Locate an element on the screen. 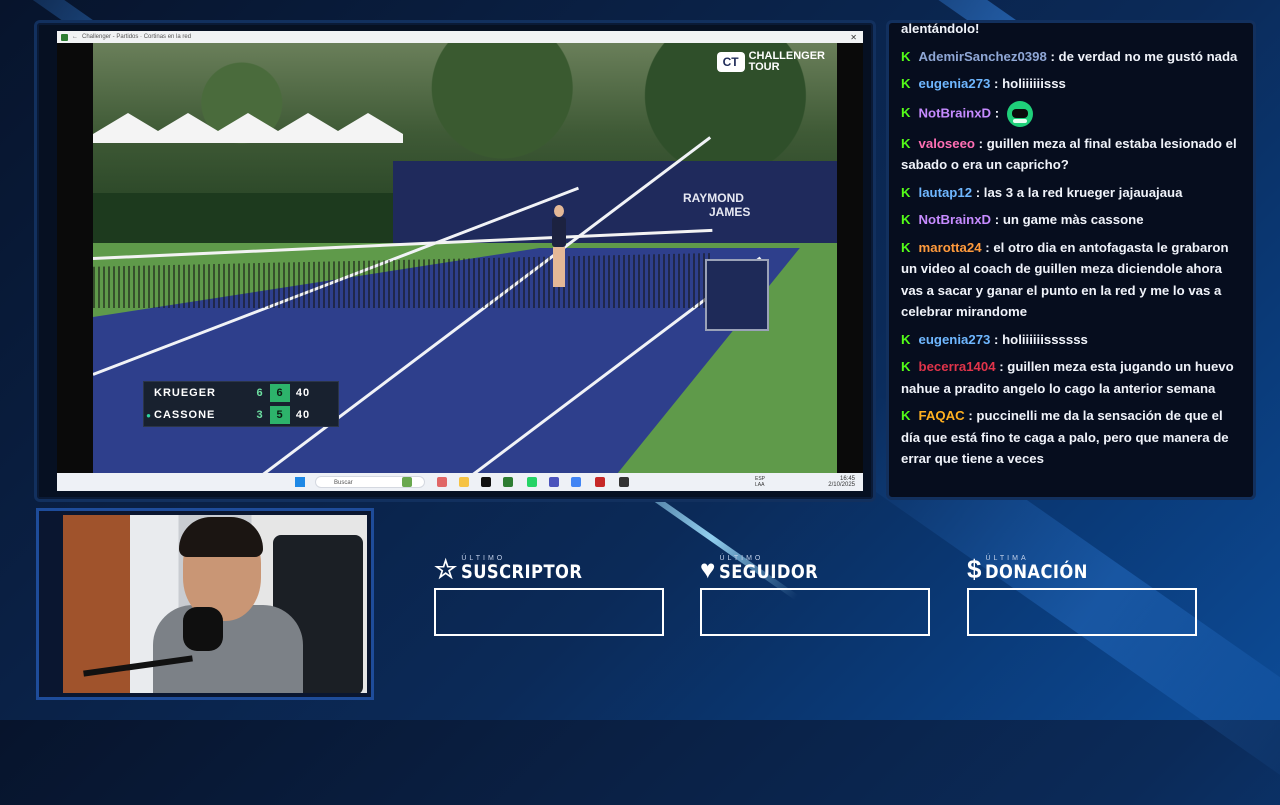 The image size is (1280, 805). scoreboard: KRUEGER 6 6 40 ● CASSONE 3 5 40 is located at coordinates (241, 404).